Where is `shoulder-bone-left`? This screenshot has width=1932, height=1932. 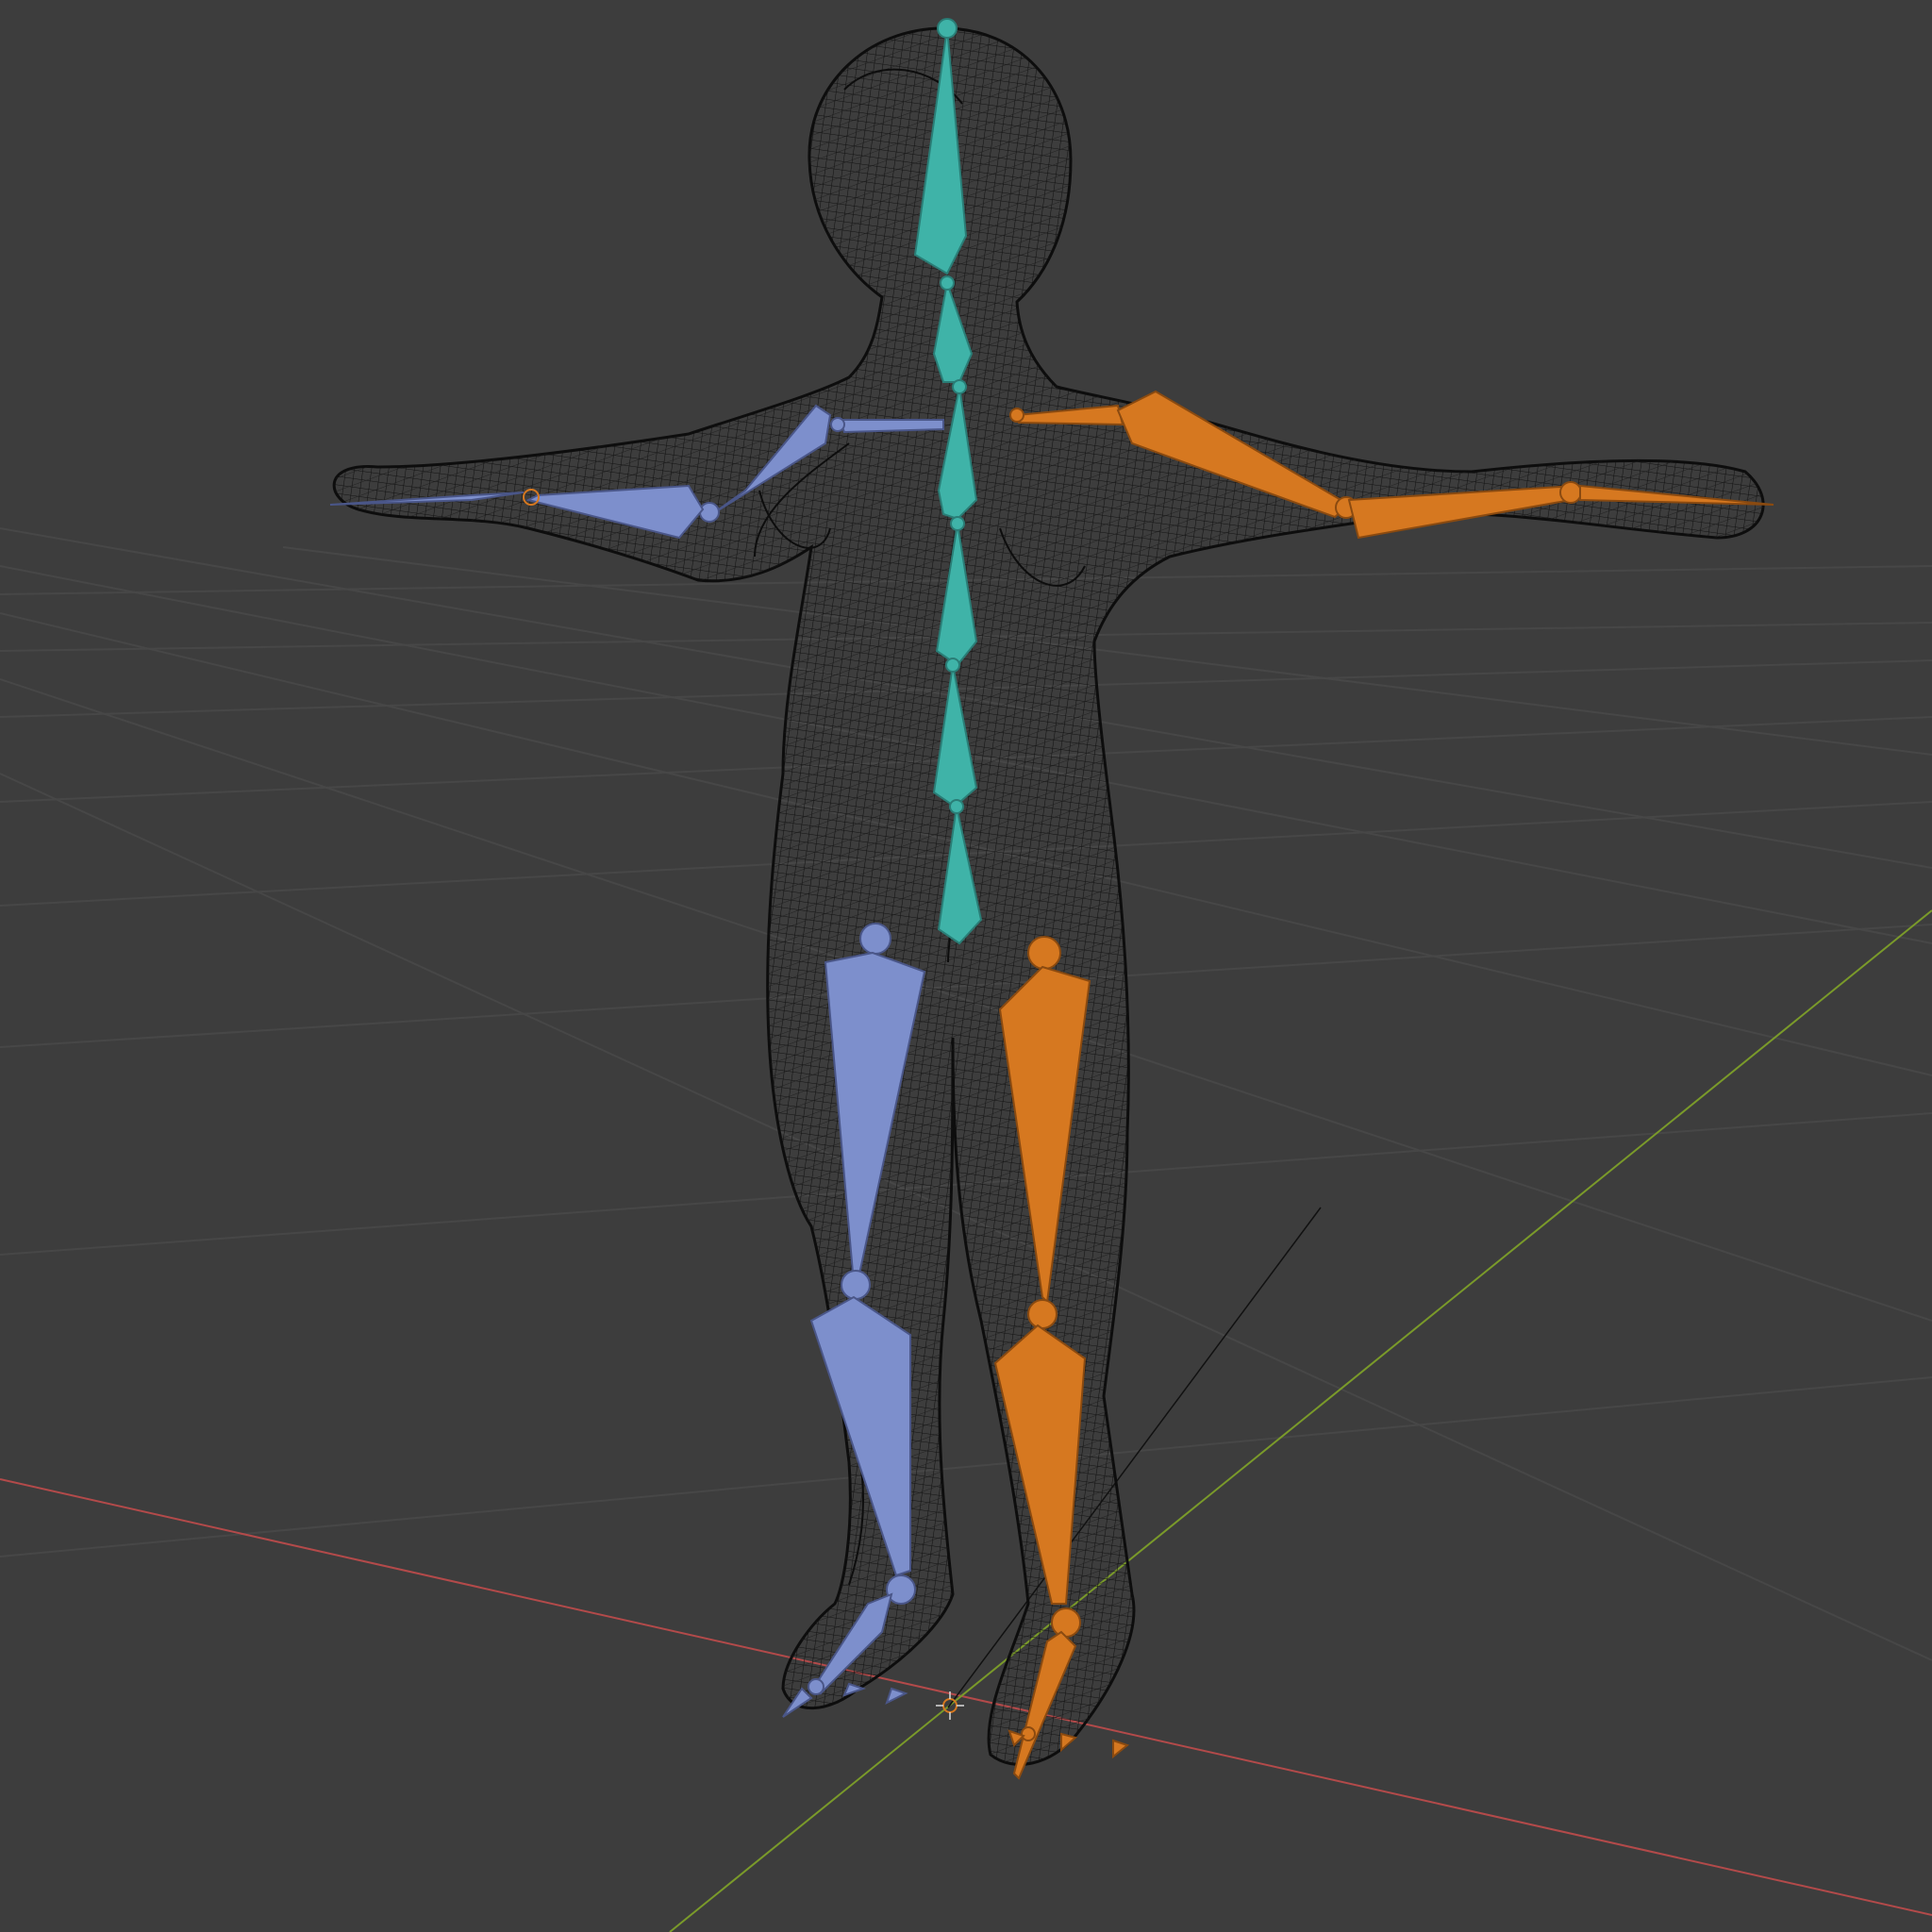 shoulder-bone-left is located at coordinates (891, 426).